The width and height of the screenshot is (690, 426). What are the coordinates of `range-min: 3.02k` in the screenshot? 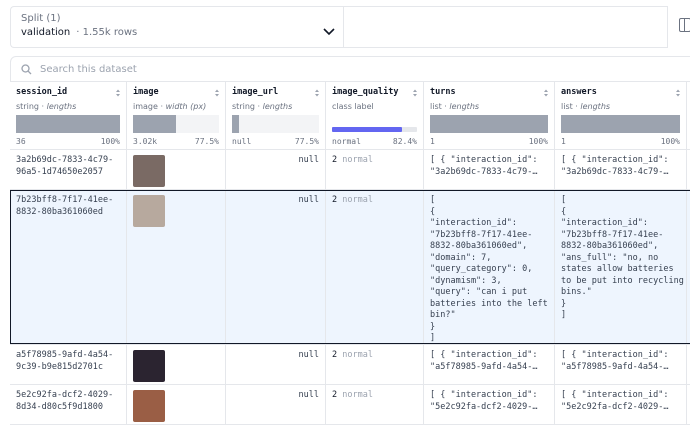 It's located at (145, 141).